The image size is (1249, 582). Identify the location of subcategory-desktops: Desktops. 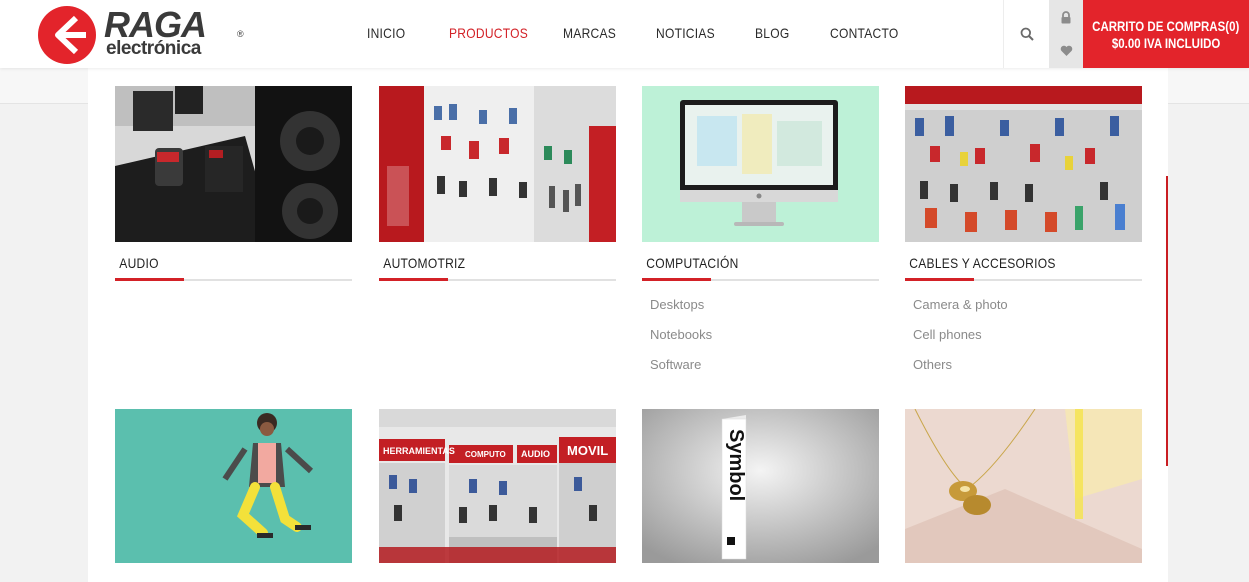
(764, 310).